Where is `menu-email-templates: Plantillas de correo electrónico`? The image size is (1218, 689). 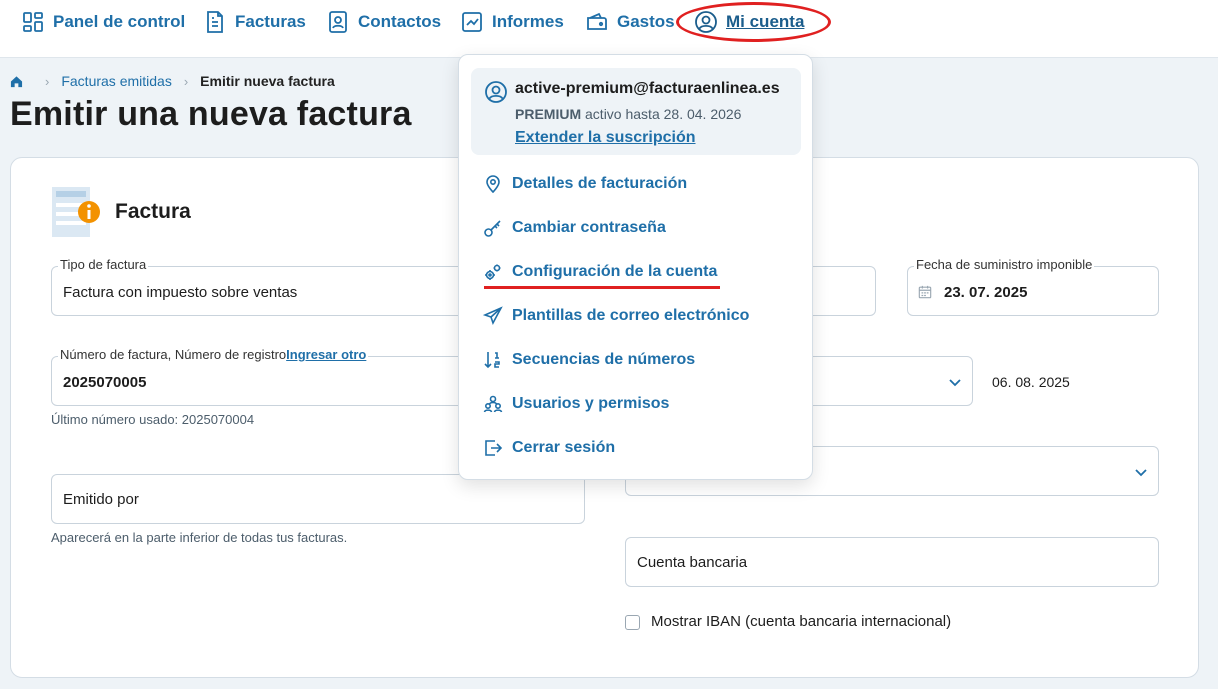 menu-email-templates: Plantillas de correo electrónico is located at coordinates (633, 316).